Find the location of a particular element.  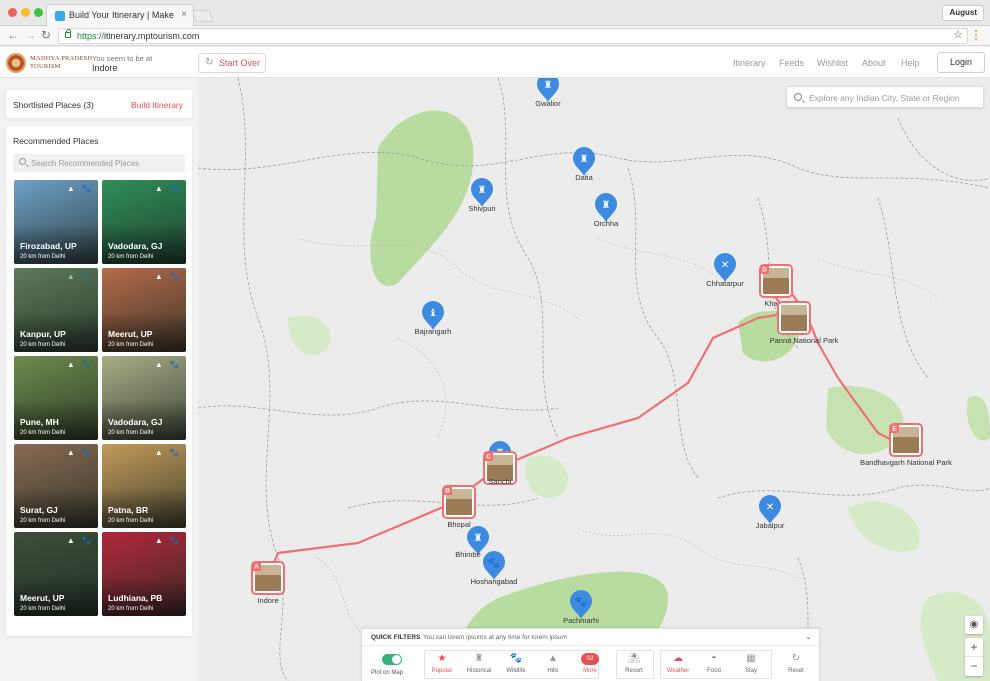

plot-on-map-toggle is located at coordinates (392, 659).